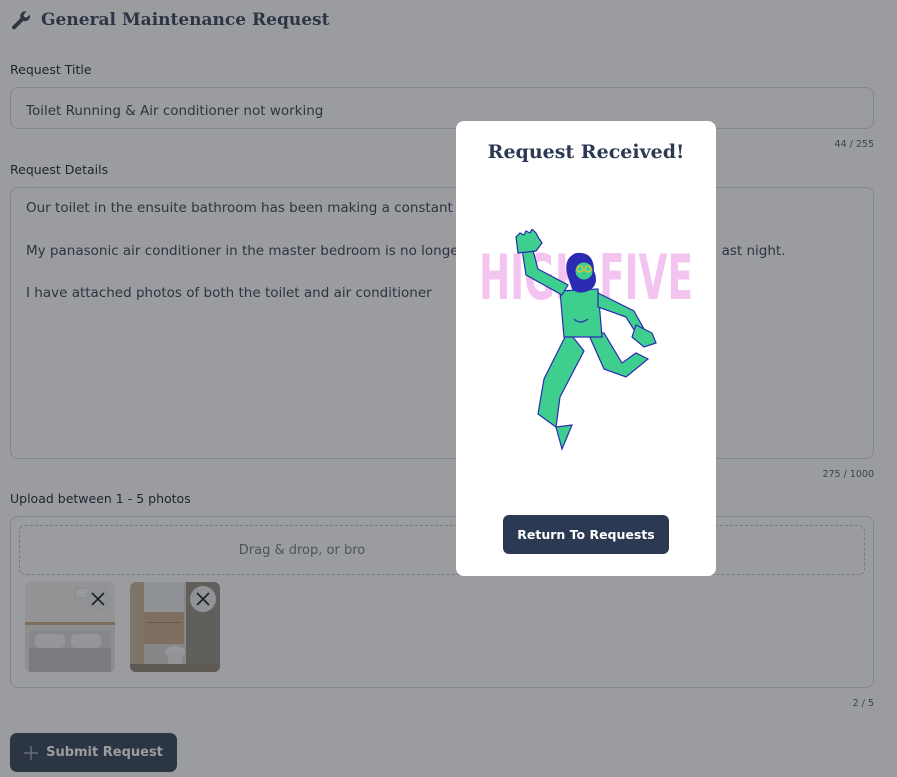 This screenshot has width=897, height=777. Describe the element at coordinates (586, 340) in the screenshot. I see `high-five-illustration: HIGH FIVE` at that location.